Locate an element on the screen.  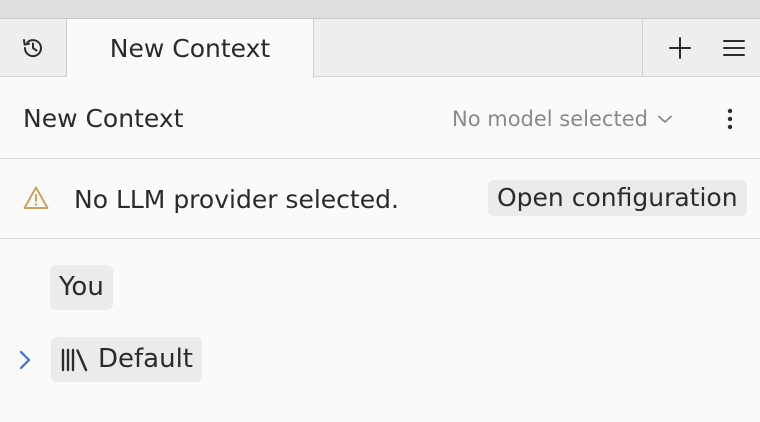
menu-button is located at coordinates (734, 48).